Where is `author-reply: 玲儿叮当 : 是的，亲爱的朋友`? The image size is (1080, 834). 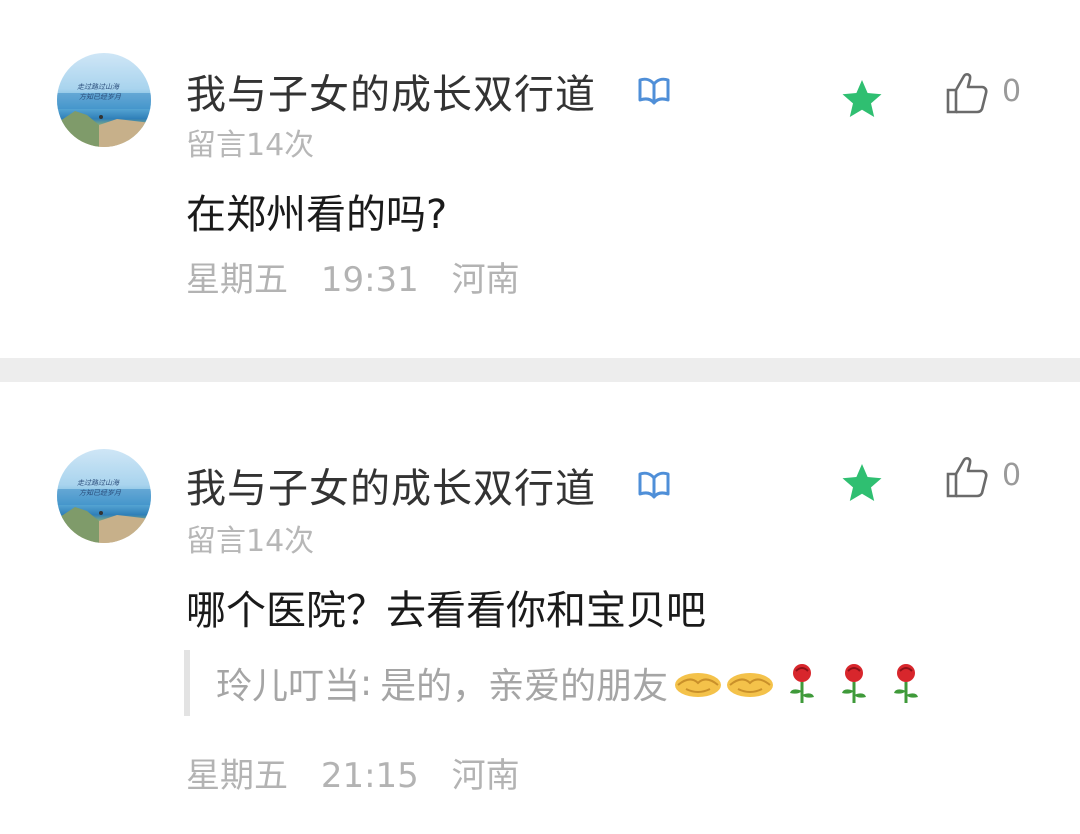 author-reply: 玲儿叮当 : 是的，亲爱的朋友 is located at coordinates (558, 683).